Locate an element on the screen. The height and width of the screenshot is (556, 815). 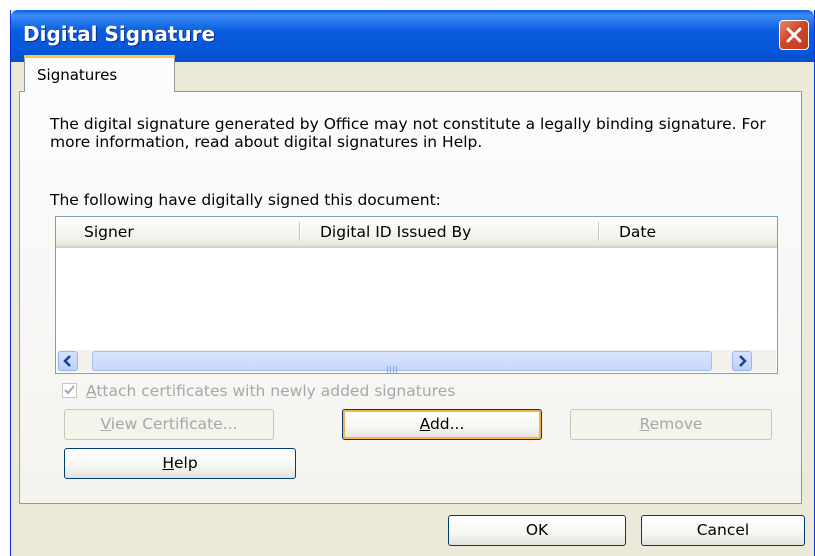
scroll-right-button is located at coordinates (742, 361).